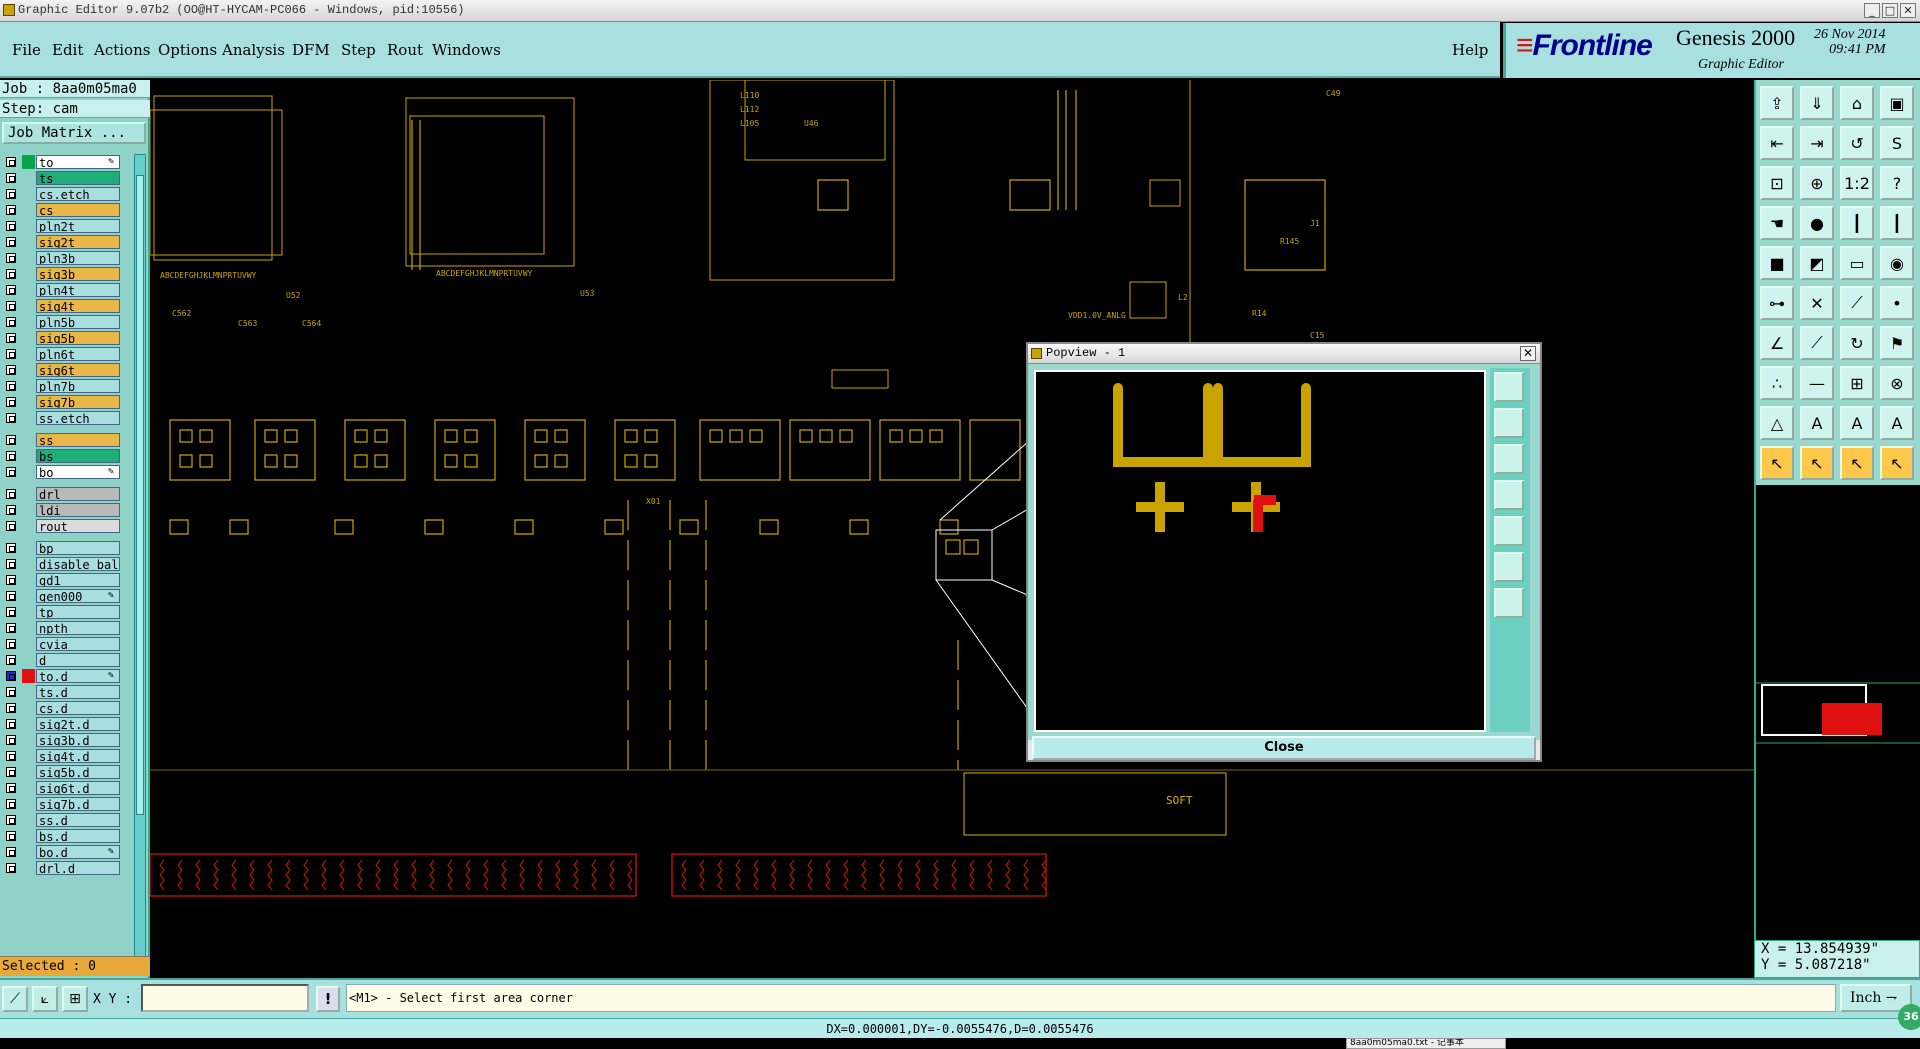  I want to click on layer-row: tp, so click(61, 612).